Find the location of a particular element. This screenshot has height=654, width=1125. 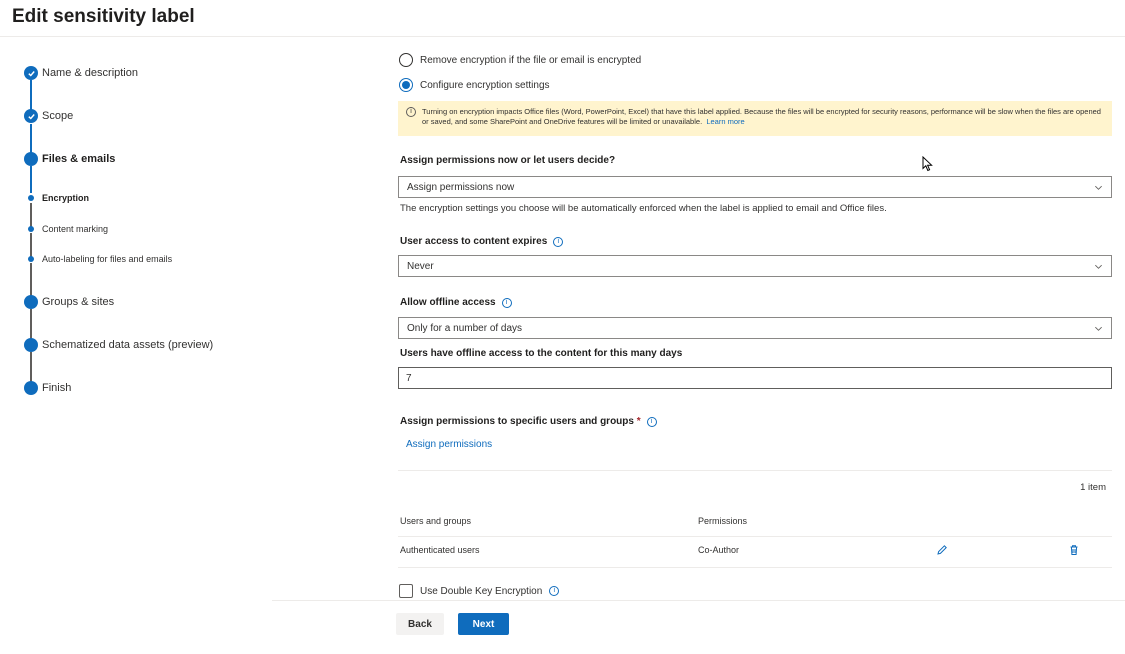

column-header-permissions: Permissions is located at coordinates (722, 521).